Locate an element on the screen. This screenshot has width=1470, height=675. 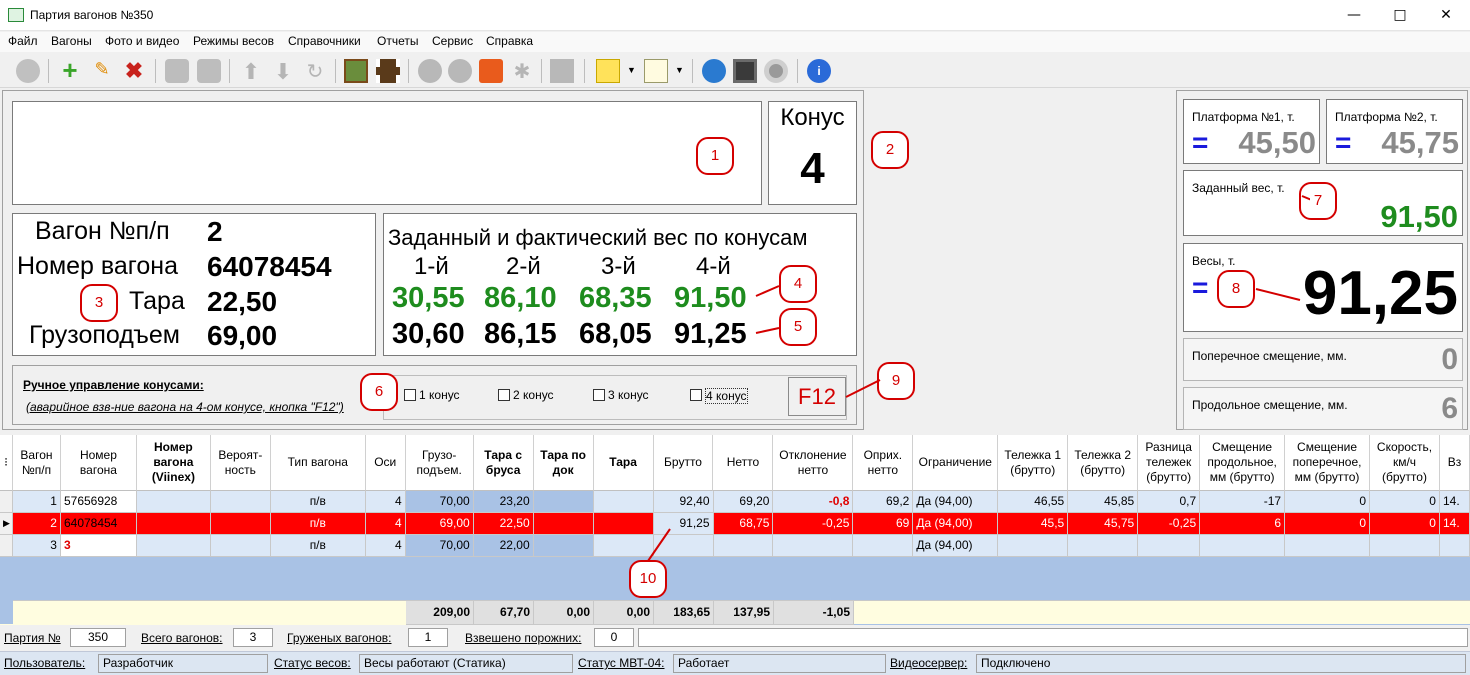
add-icon: + is located at coordinates (70, 70).